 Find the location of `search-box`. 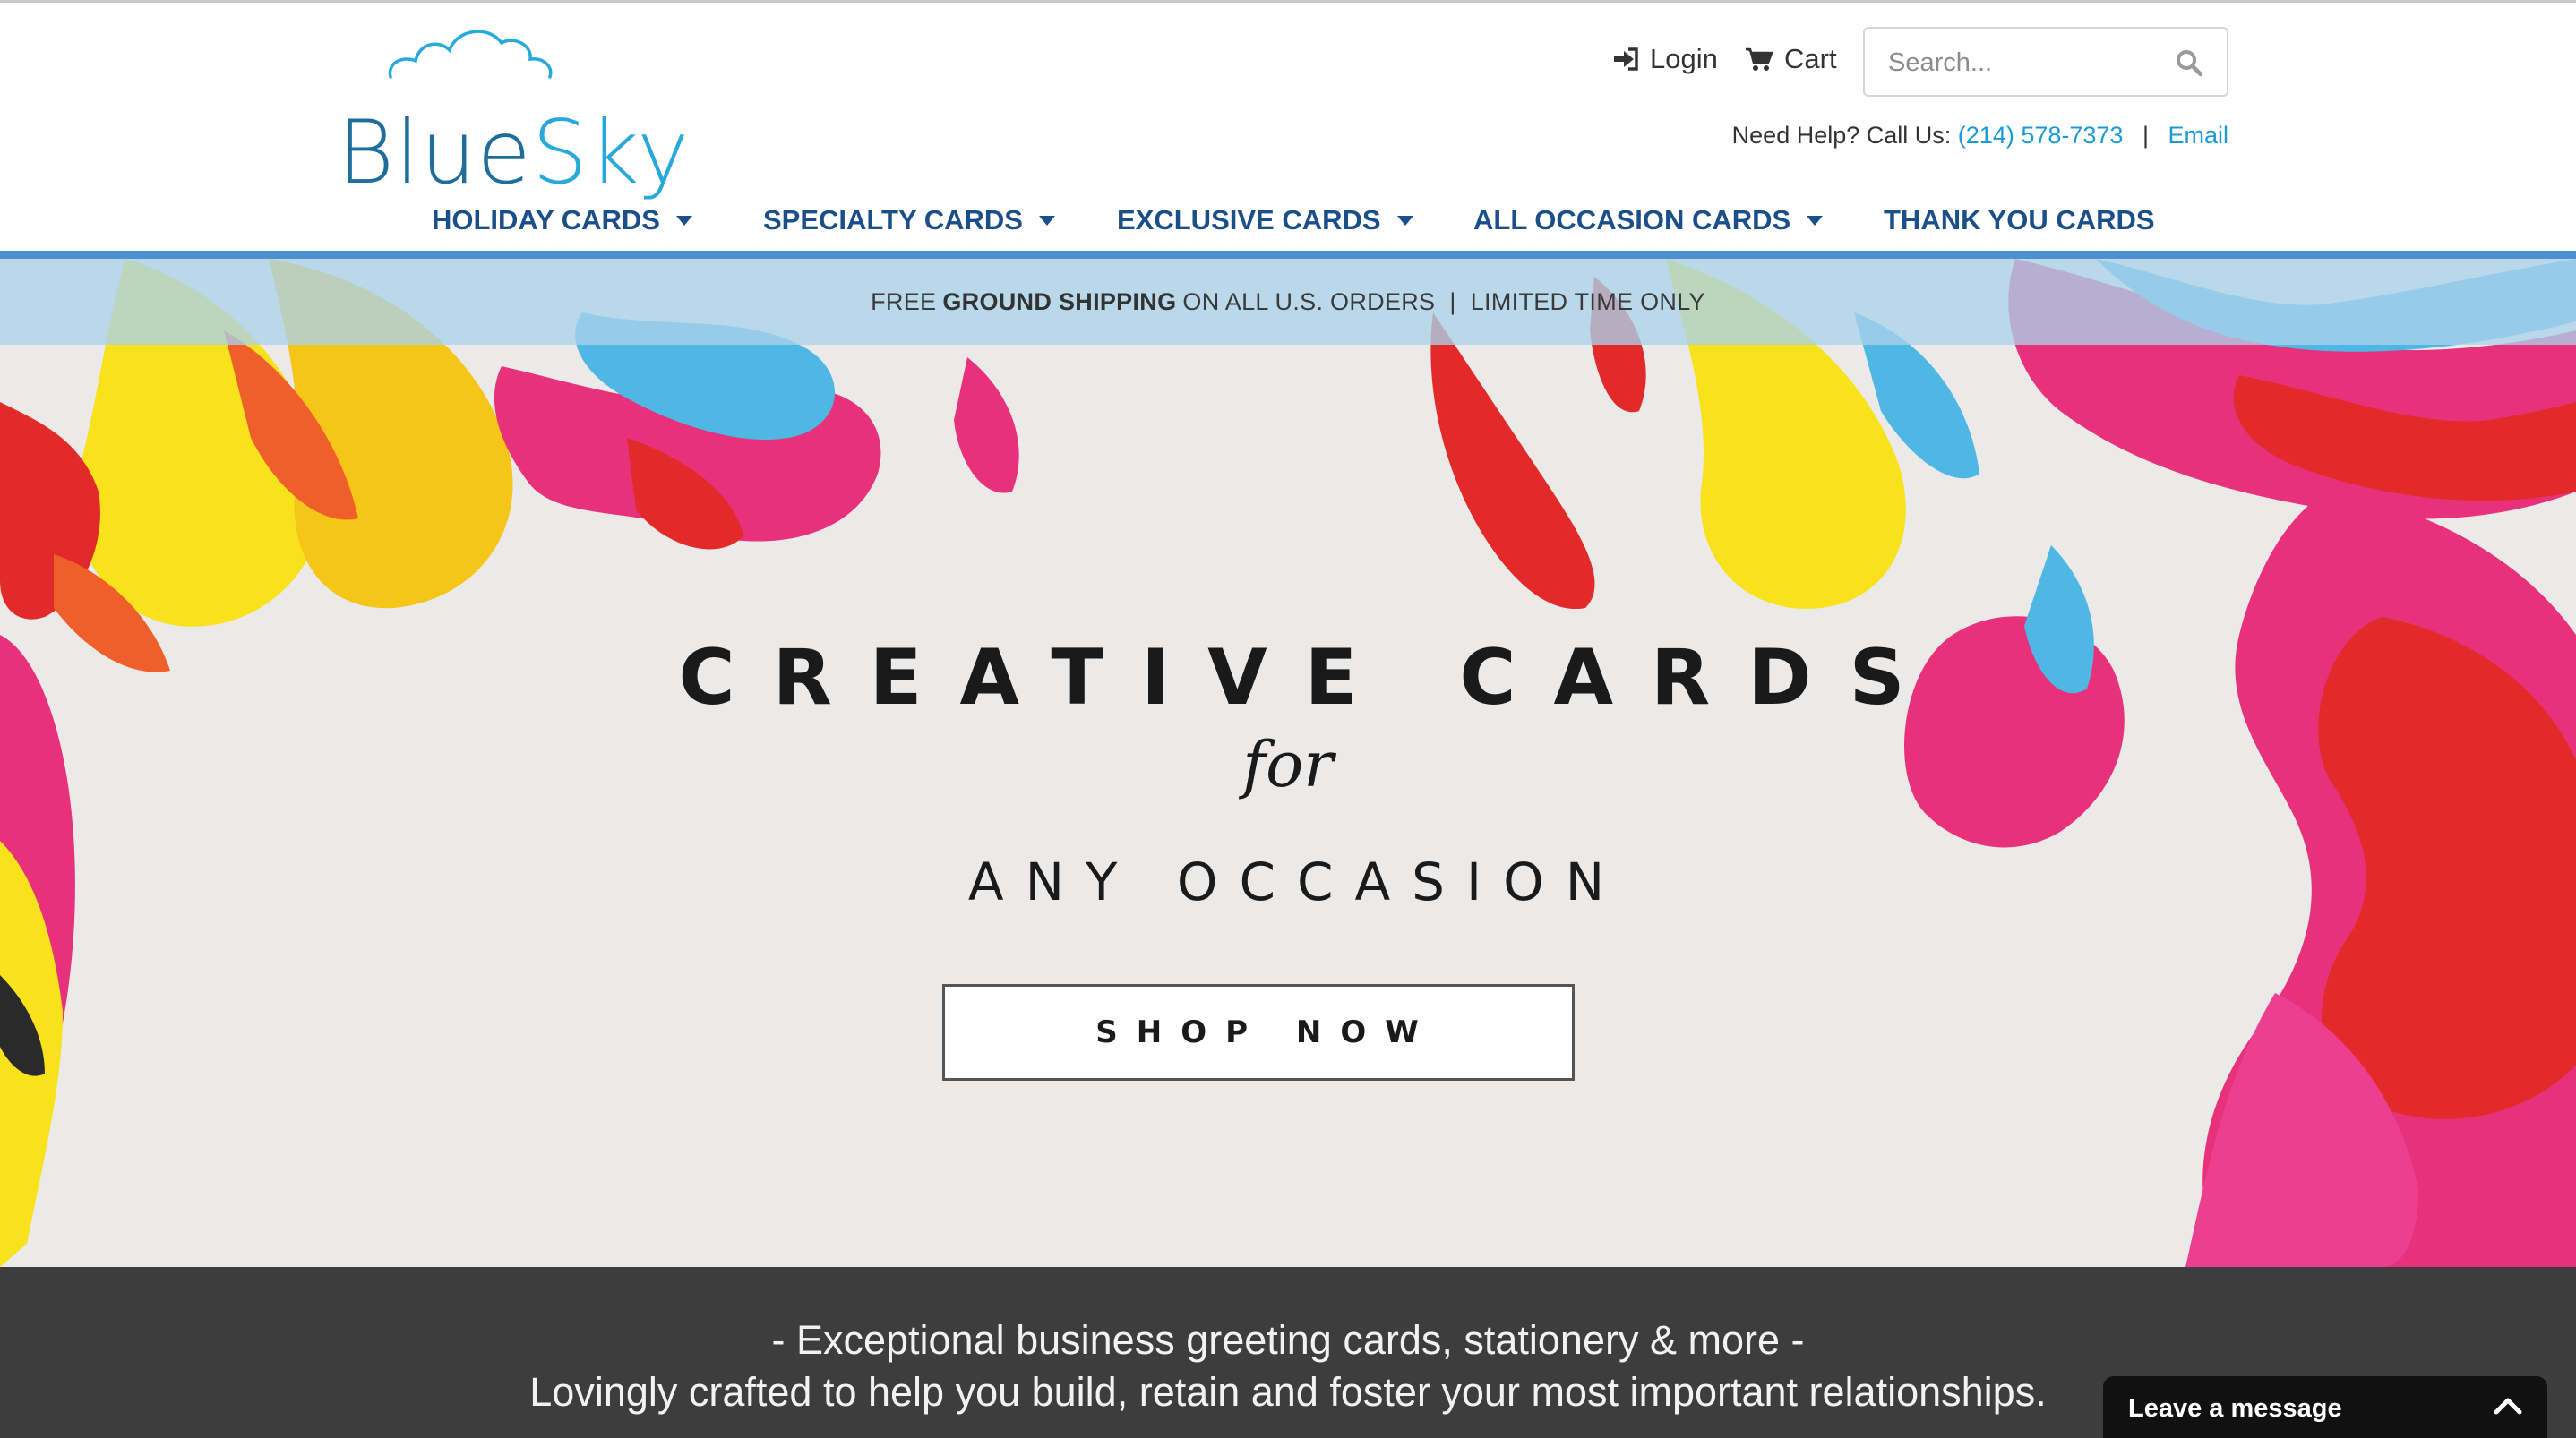

search-box is located at coordinates (2045, 62).